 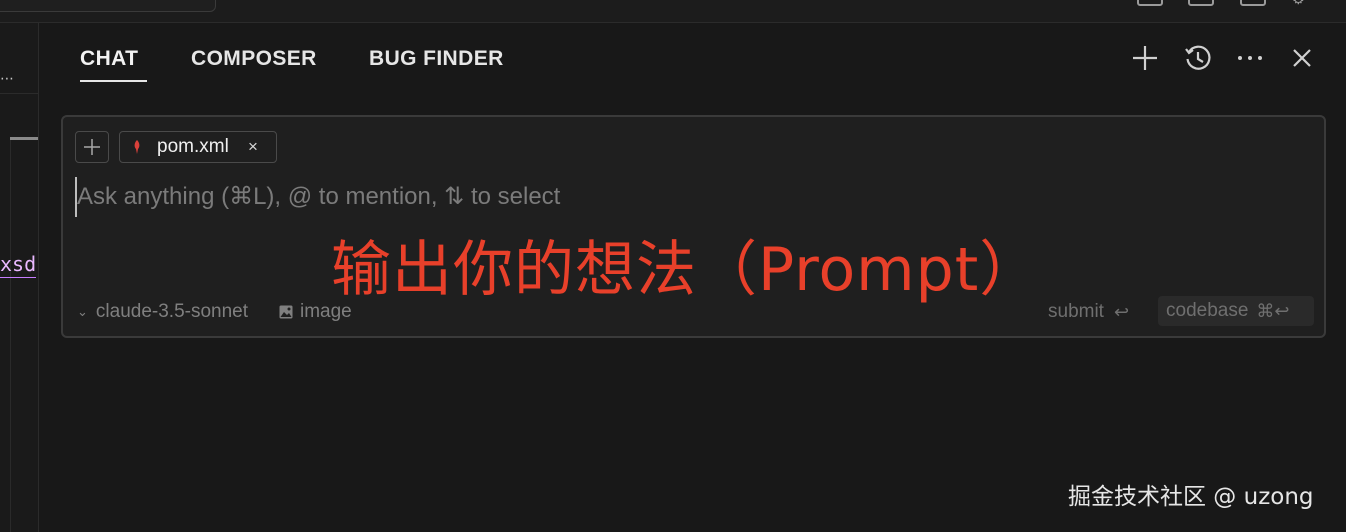 What do you see at coordinates (436, 59) in the screenshot?
I see `tab-bug-finder: BUG FINDER` at bounding box center [436, 59].